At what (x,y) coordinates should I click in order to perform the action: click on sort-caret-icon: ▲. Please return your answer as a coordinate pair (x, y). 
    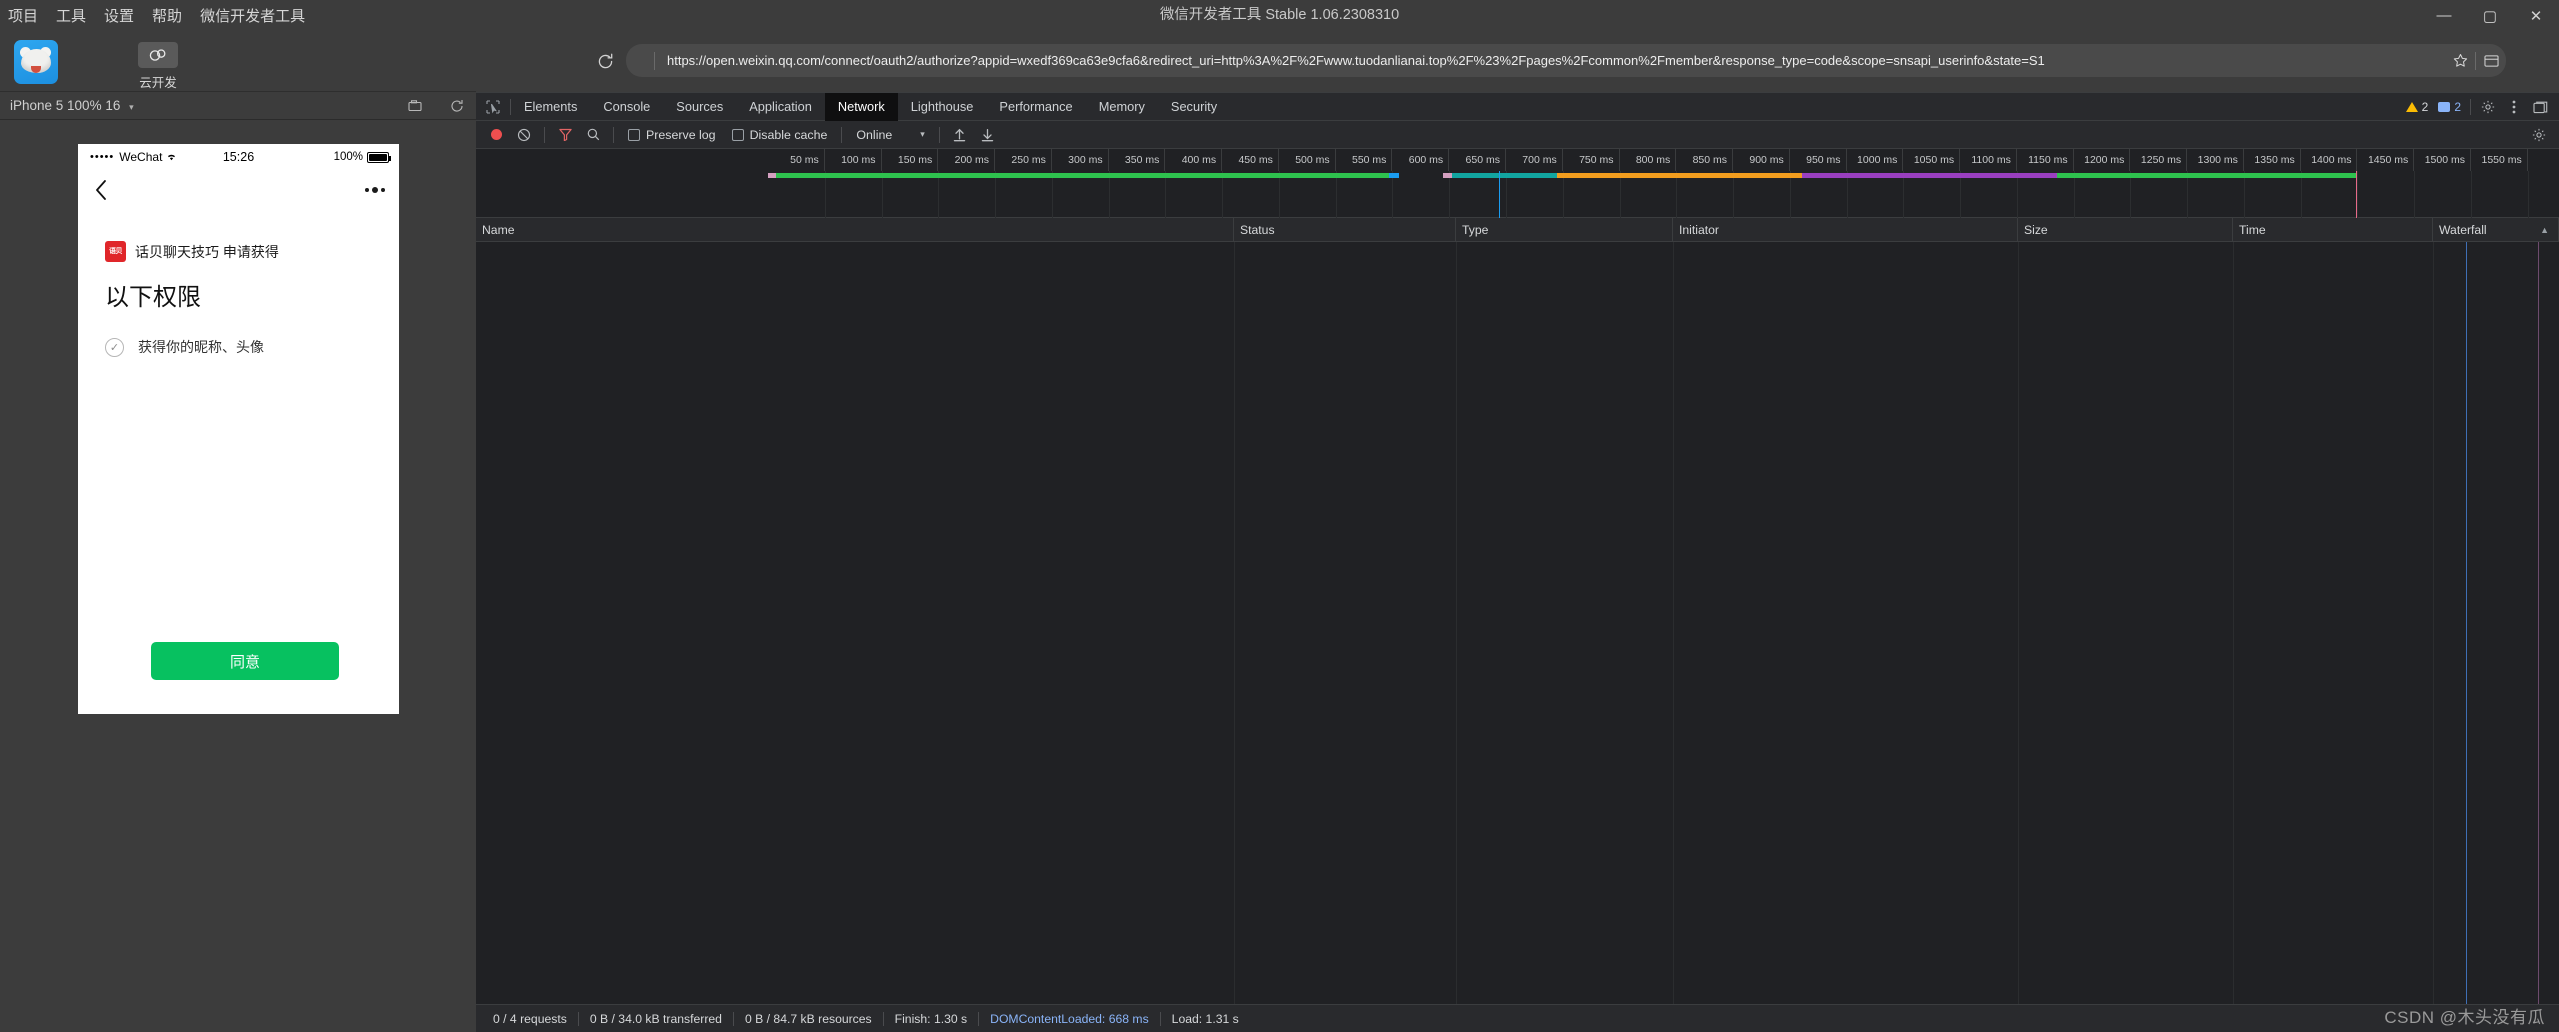
    Looking at the image, I should click on (2544, 230).